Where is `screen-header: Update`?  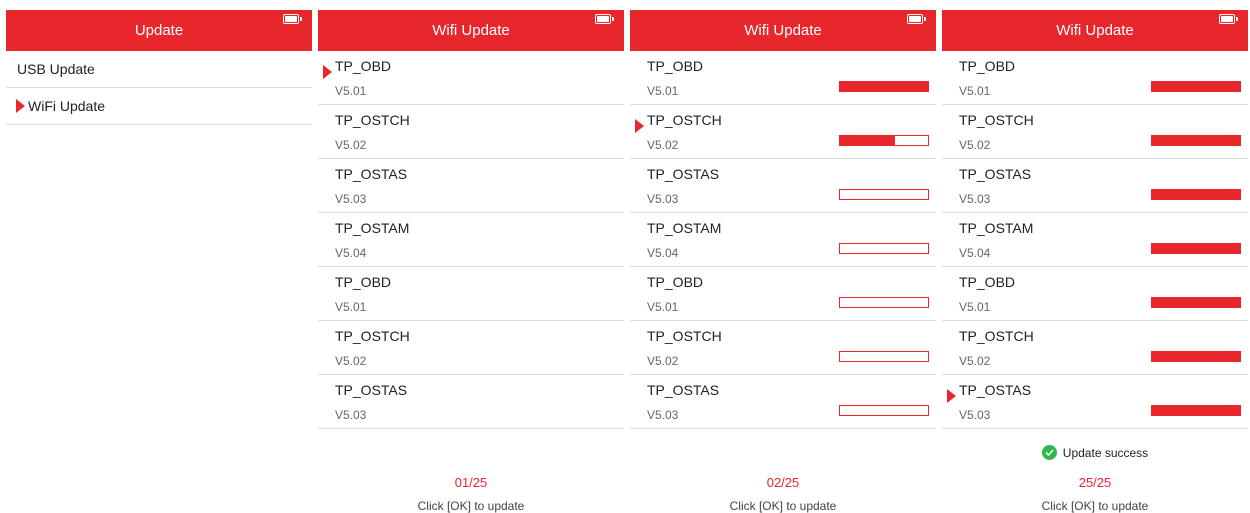
screen-header: Update is located at coordinates (159, 30).